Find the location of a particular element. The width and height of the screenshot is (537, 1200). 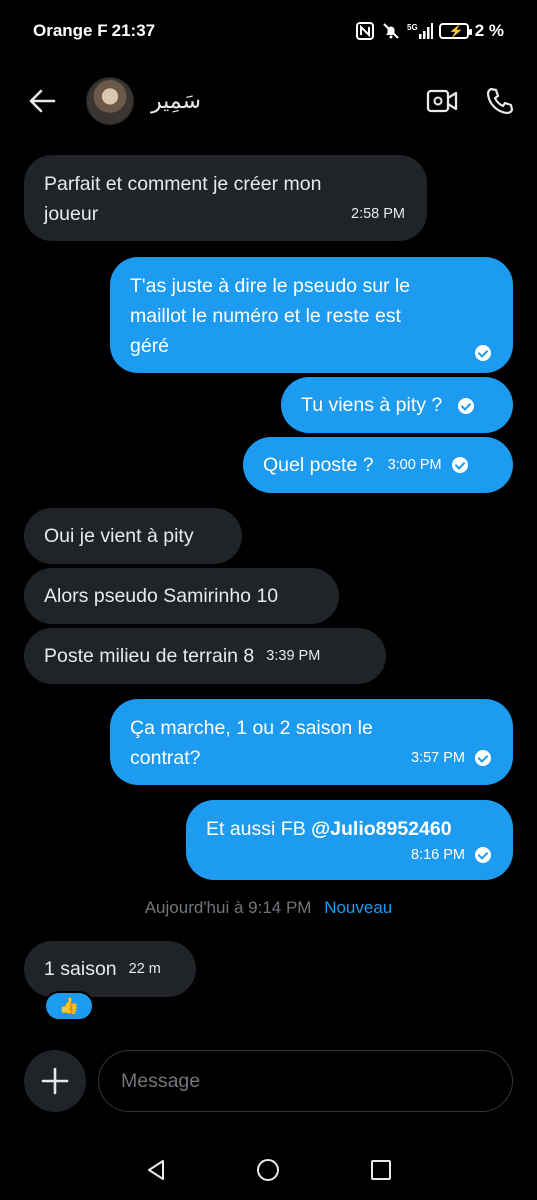

add-attachment-button is located at coordinates (55, 1081).